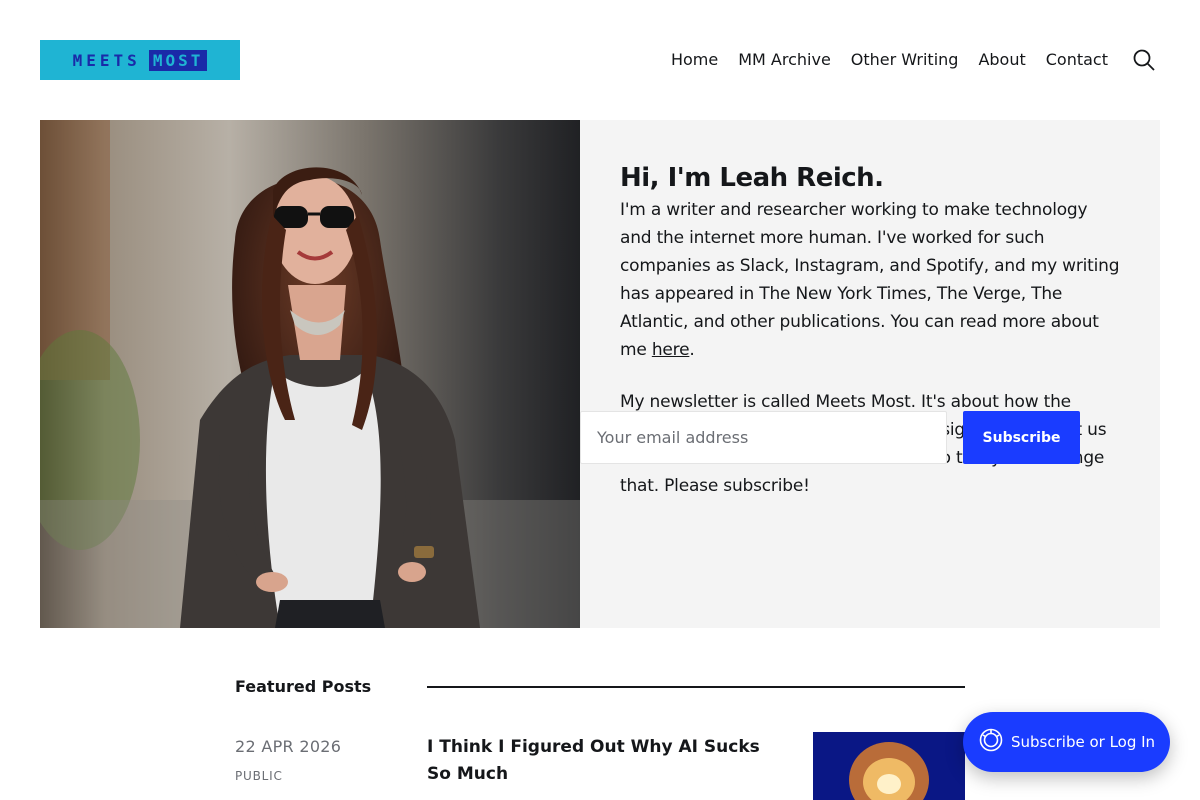 Image resolution: width=1200 pixels, height=800 pixels. I want to click on logo-word-most: MOST, so click(178, 60).